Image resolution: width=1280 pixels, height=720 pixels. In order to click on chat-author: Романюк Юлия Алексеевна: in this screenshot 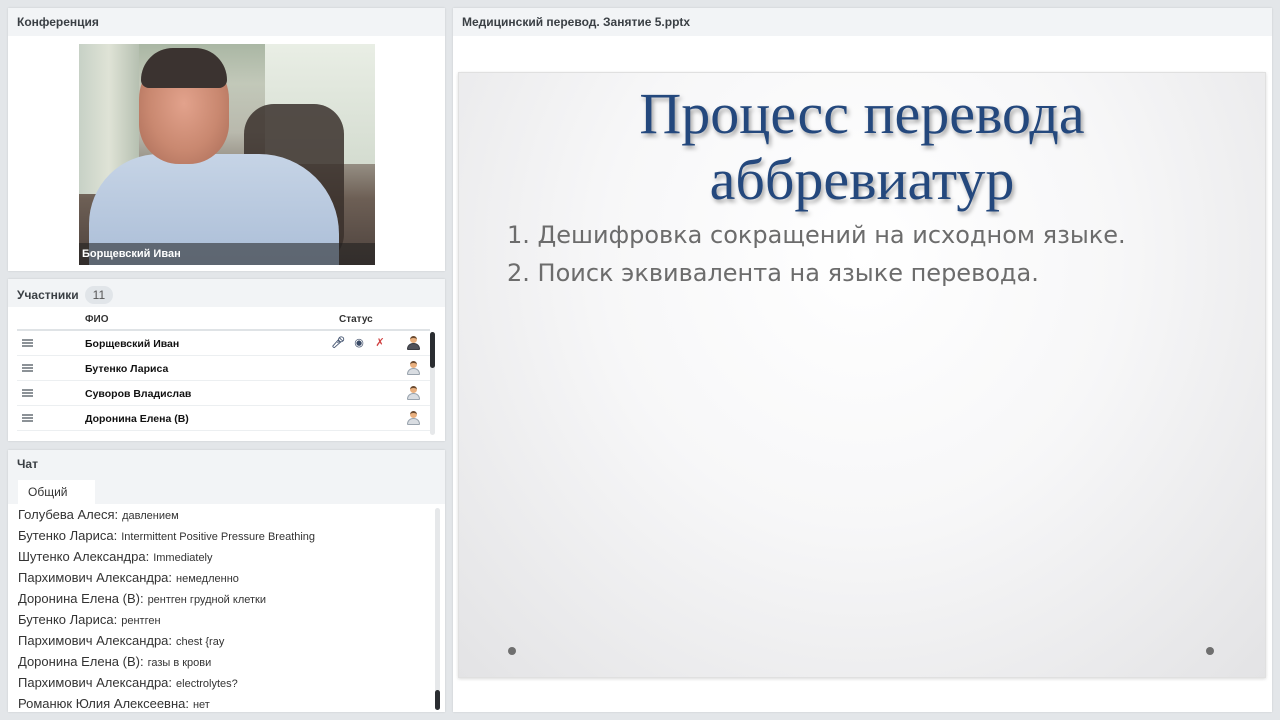, I will do `click(103, 703)`.